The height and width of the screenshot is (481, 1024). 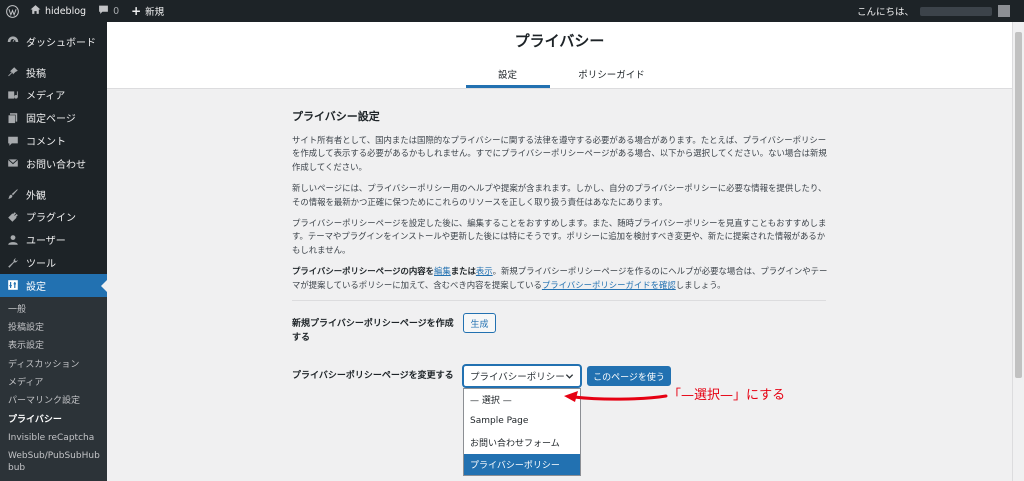 What do you see at coordinates (136, 11) in the screenshot?
I see `plus-icon: +` at bounding box center [136, 11].